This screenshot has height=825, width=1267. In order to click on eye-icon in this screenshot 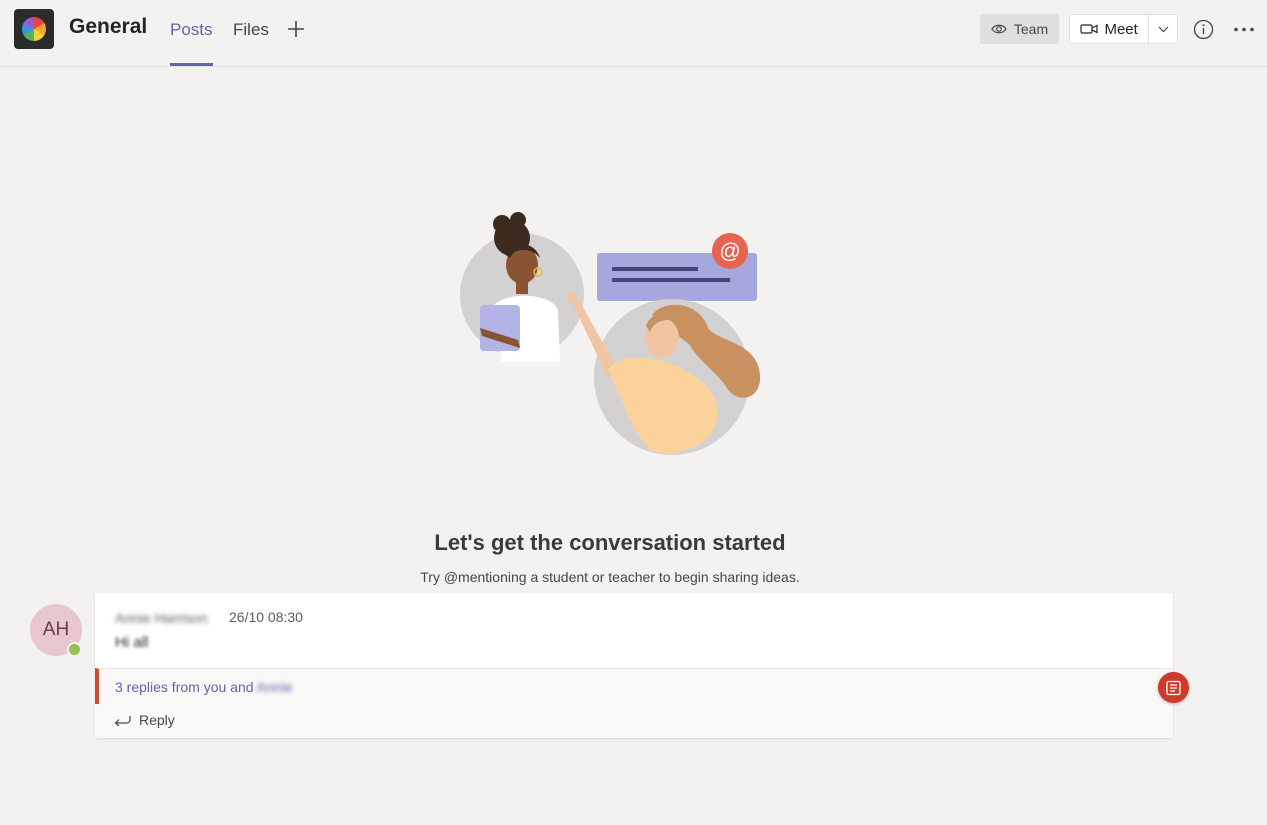, I will do `click(999, 29)`.